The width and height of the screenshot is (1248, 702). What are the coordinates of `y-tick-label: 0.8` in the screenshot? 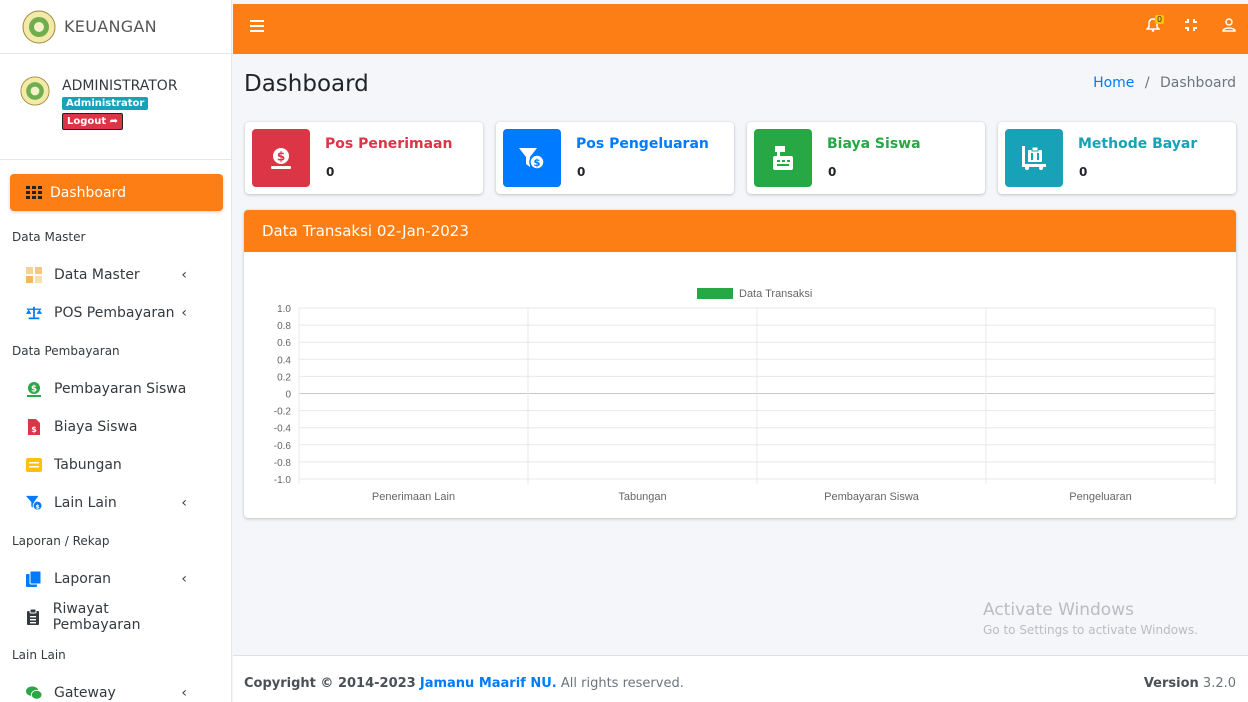 It's located at (284, 326).